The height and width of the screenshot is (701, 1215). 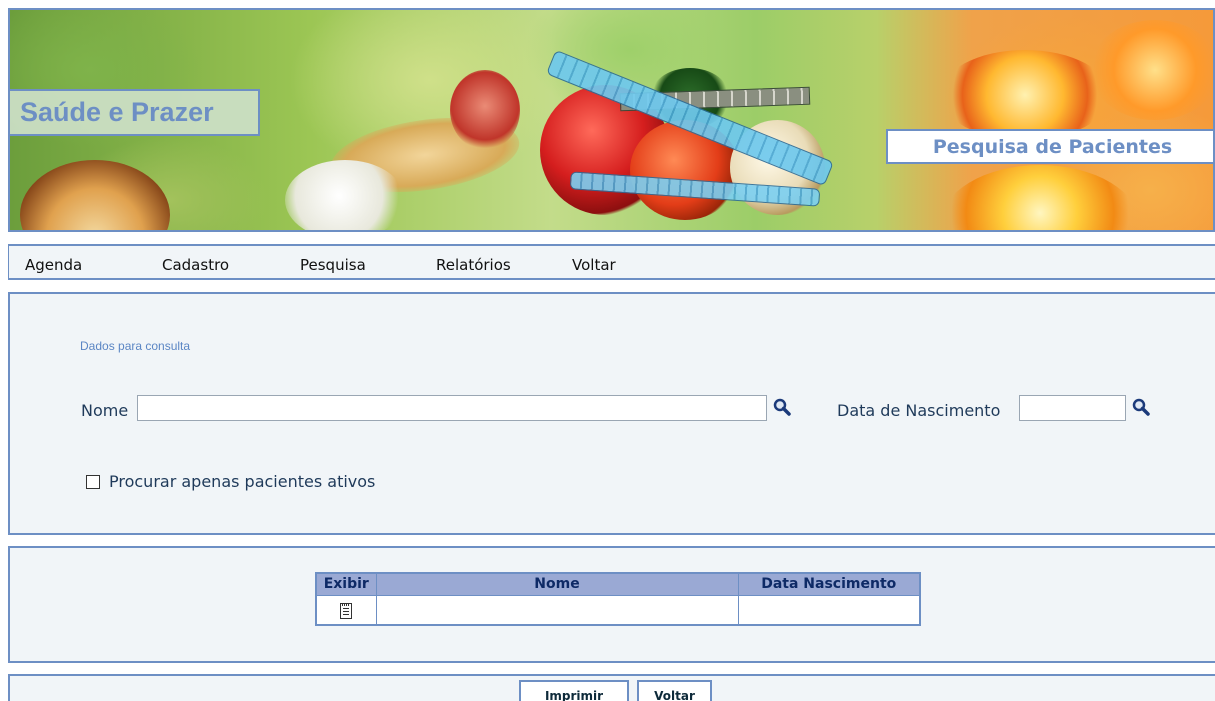 I want to click on notepad-icon, so click(x=346, y=610).